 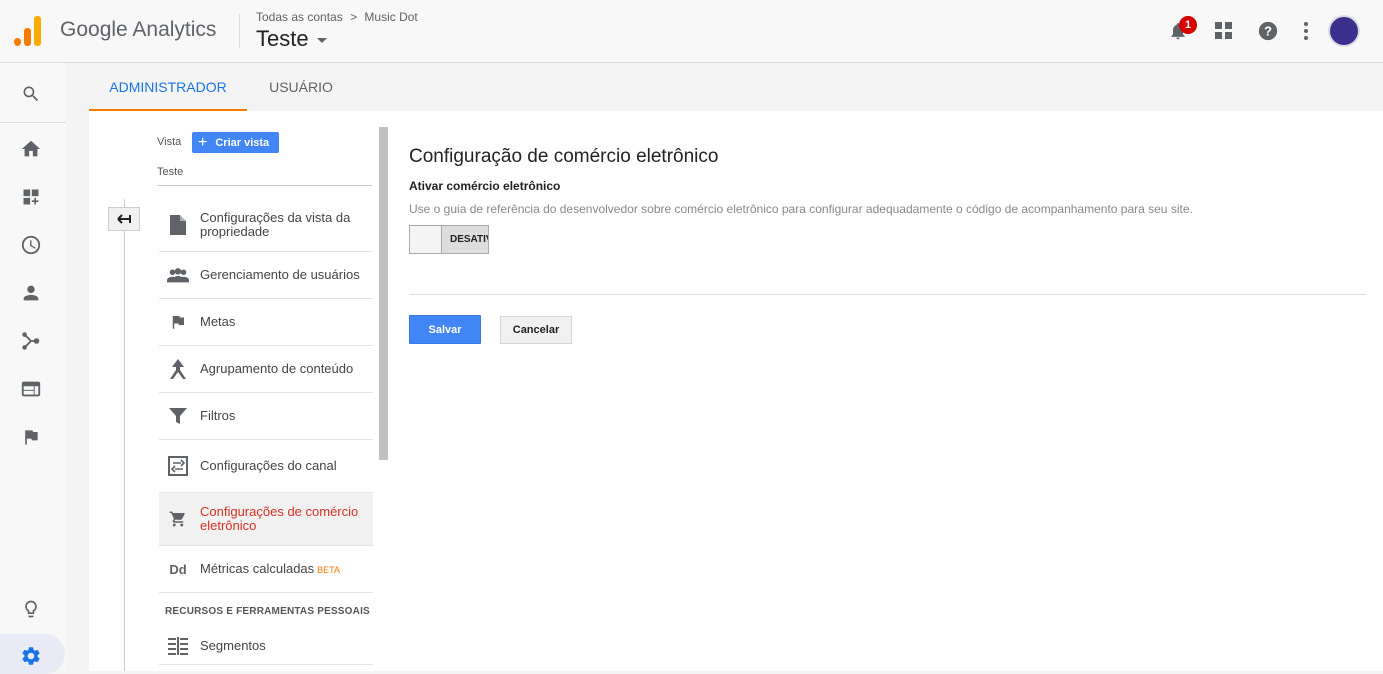 I want to click on create-view-button: + Criar vista, so click(x=236, y=142).